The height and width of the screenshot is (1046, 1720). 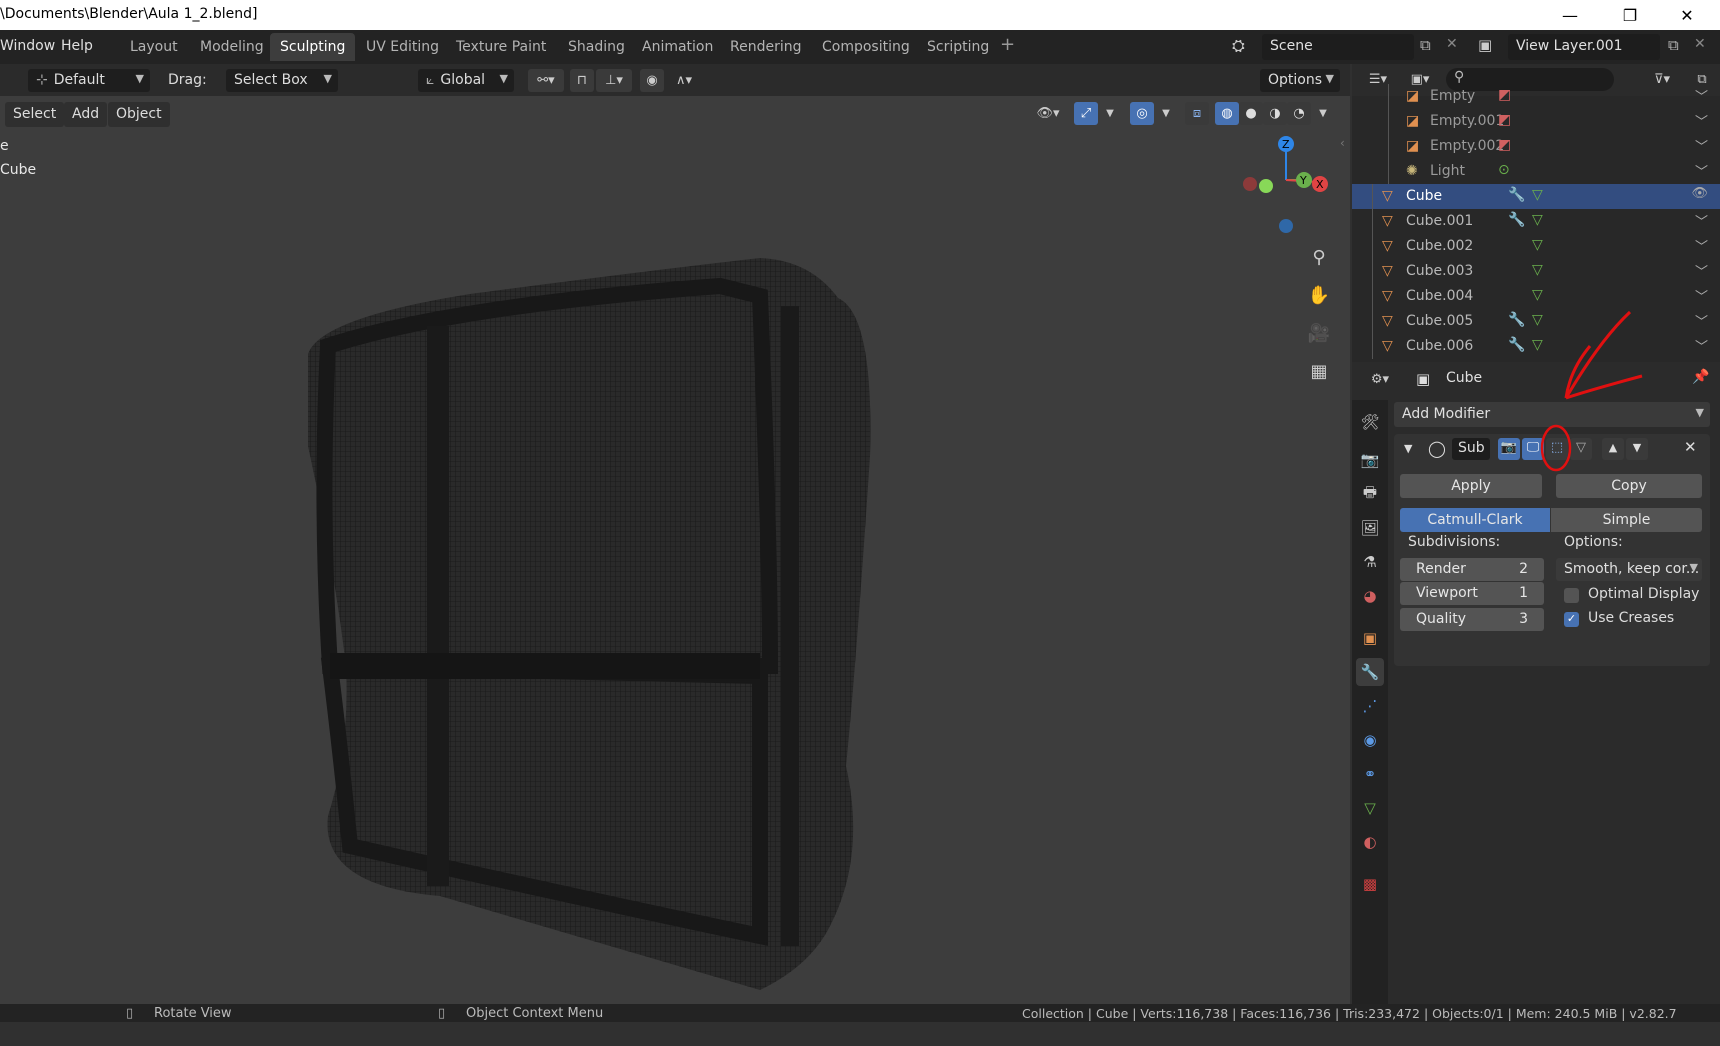 I want to click on outliner-item: ▽ Cube.003 ▽ ﹀, so click(x=1536, y=271).